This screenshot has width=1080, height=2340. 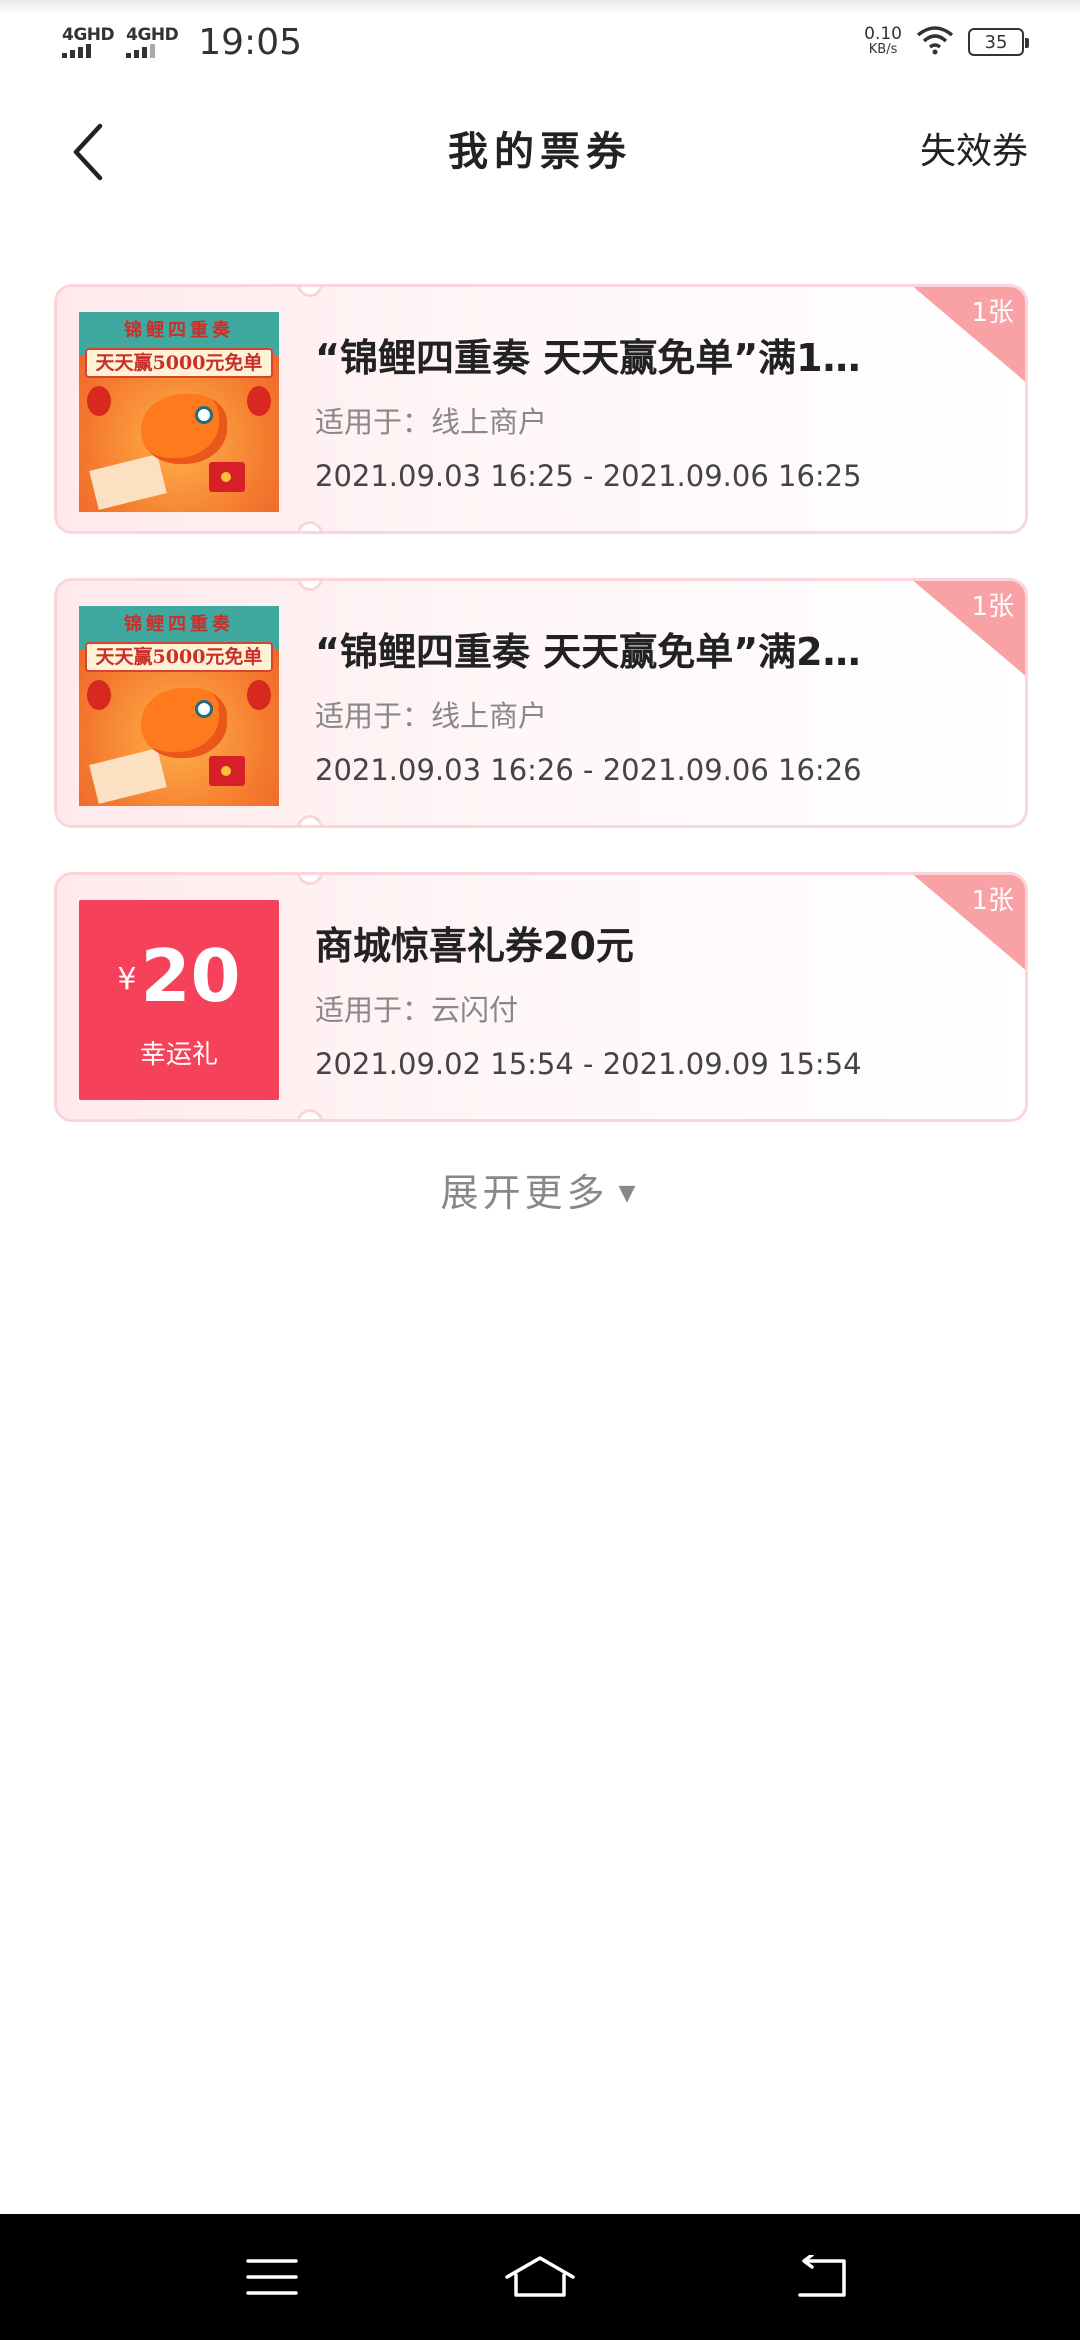 I want to click on coupon-scope: 适用于：云闪付, so click(x=417, y=1010).